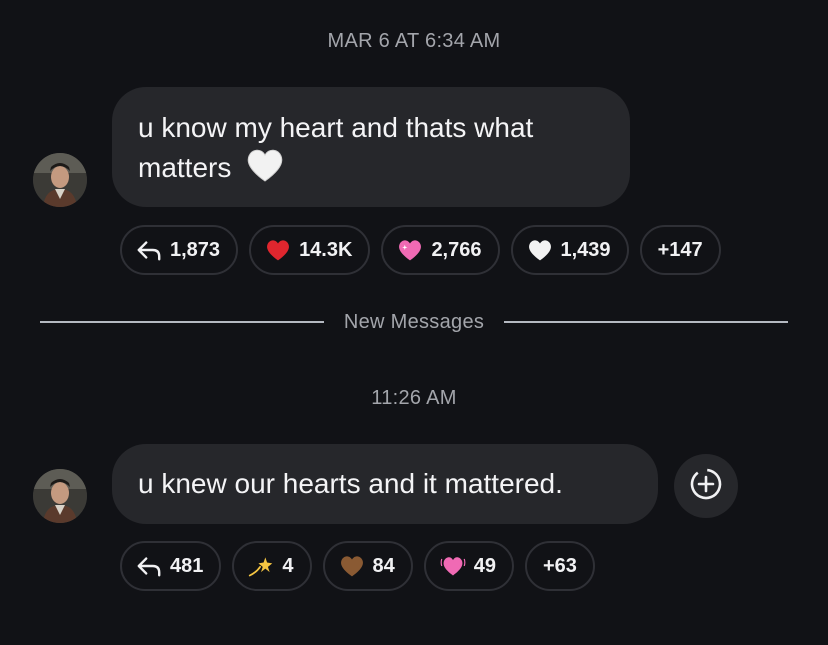  What do you see at coordinates (414, 41) in the screenshot?
I see `message-timestamp: MAR 6 AT 6:34 AM` at bounding box center [414, 41].